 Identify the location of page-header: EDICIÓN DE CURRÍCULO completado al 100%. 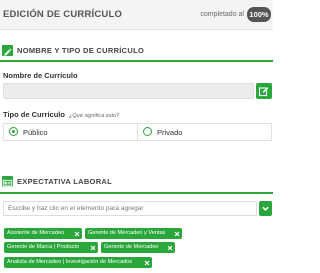
(136, 15).